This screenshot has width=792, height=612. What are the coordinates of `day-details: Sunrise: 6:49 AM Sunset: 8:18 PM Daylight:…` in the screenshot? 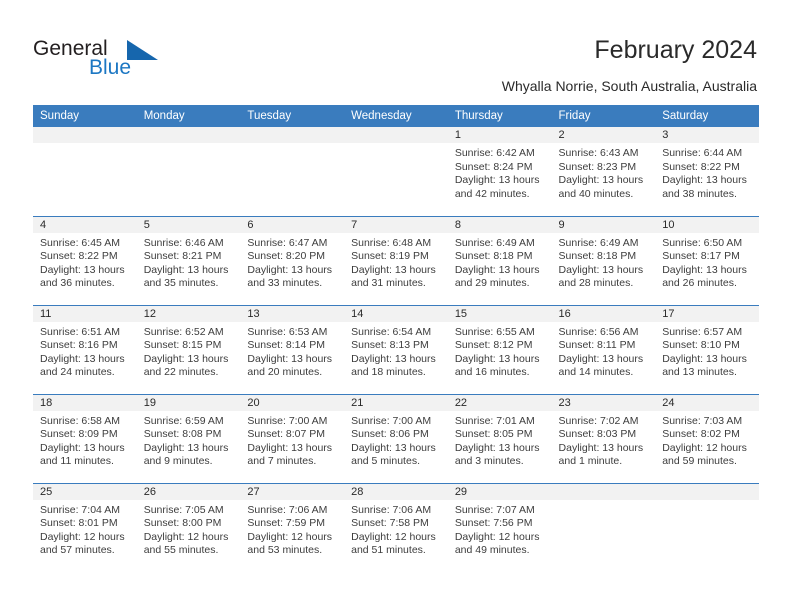 It's located at (500, 262).